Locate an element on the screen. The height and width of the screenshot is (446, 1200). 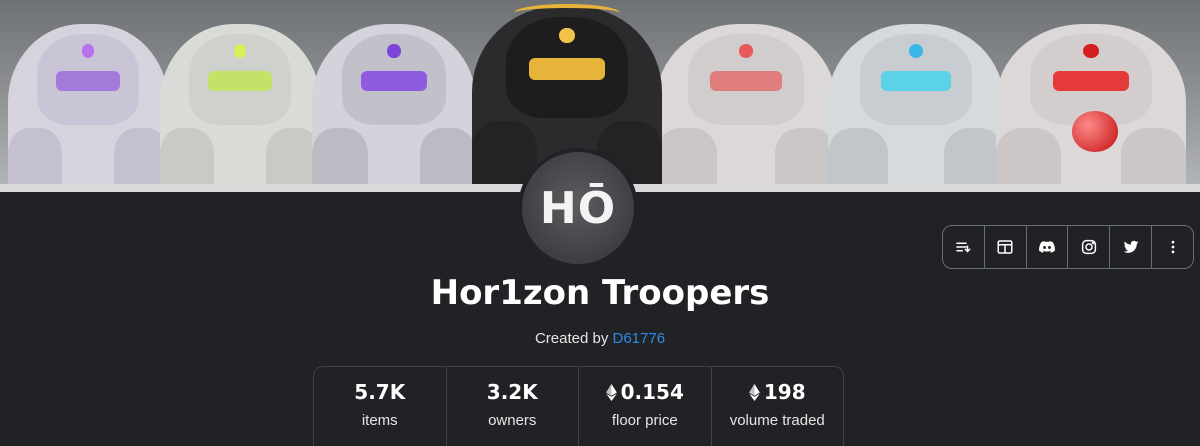
activity-button is located at coordinates (964, 247).